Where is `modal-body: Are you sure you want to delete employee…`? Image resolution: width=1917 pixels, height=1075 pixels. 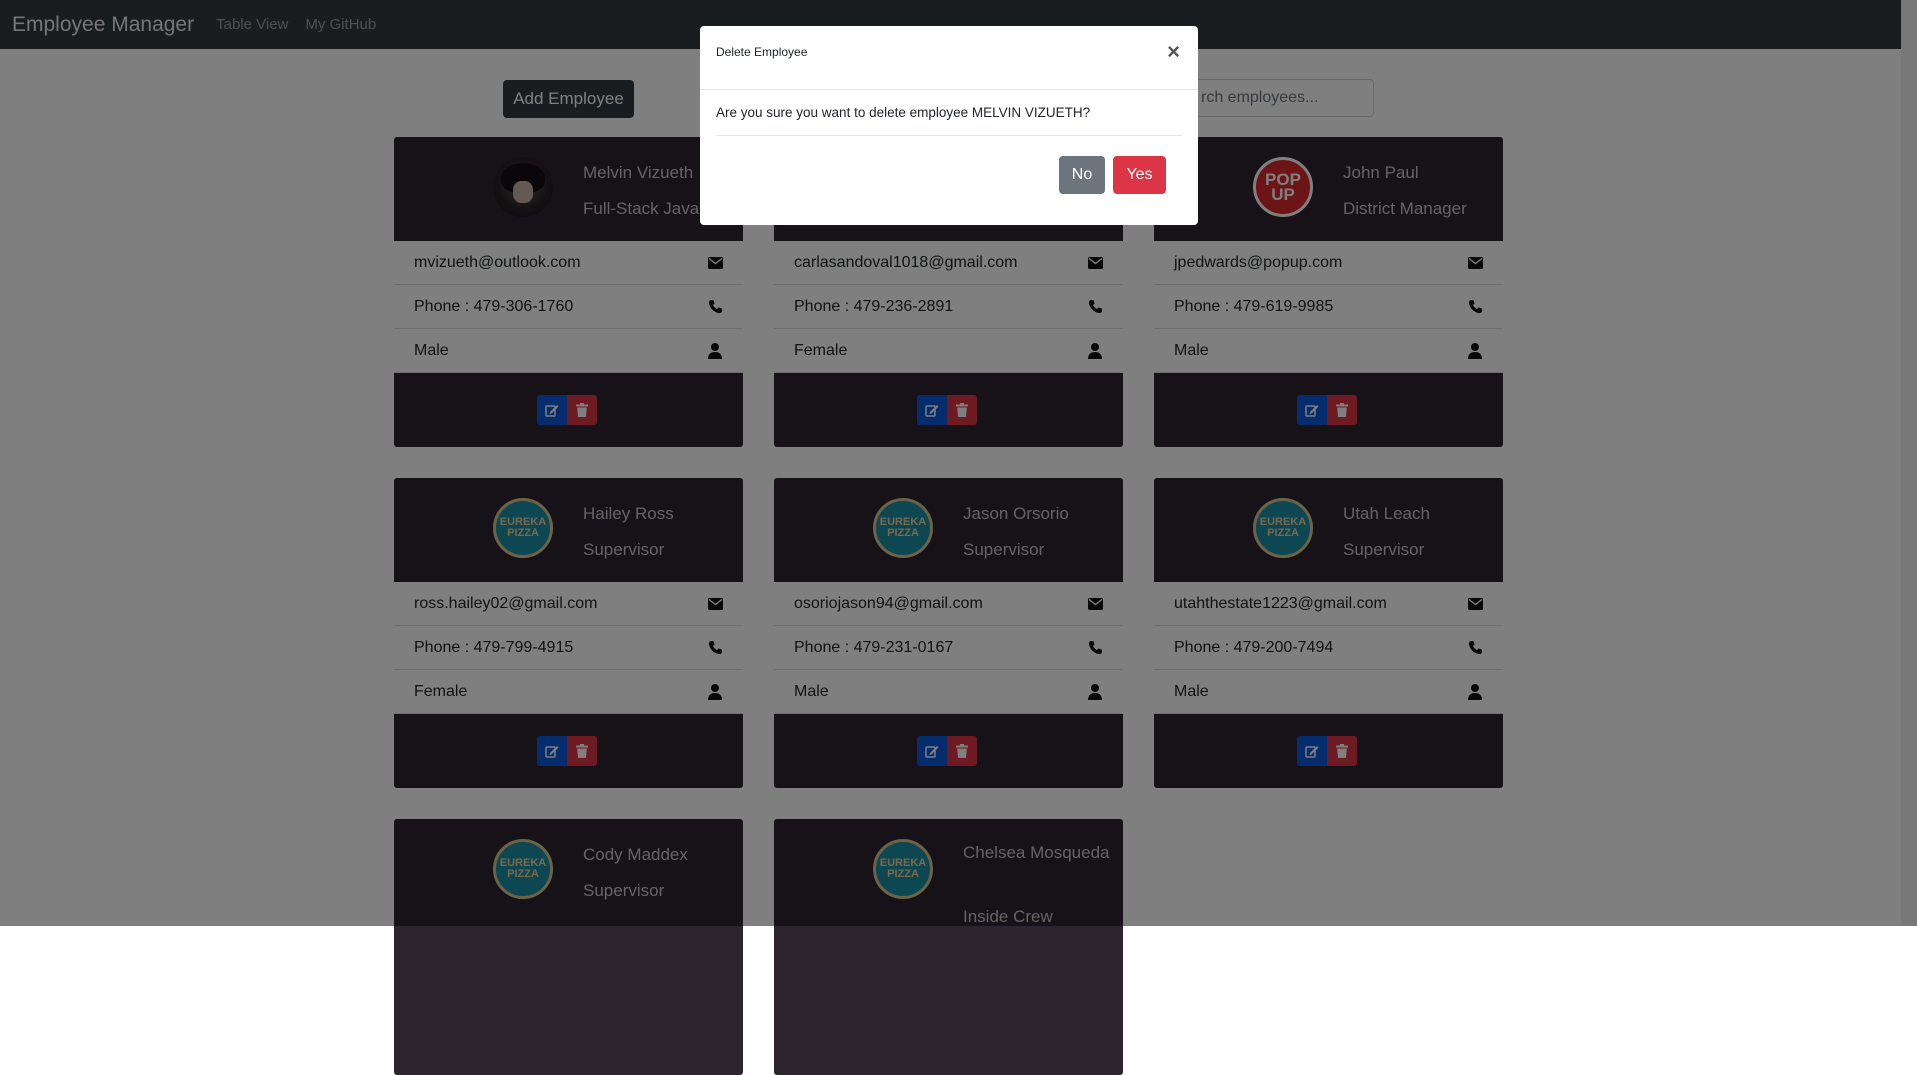
modal-body: Are you sure you want to delete employee… is located at coordinates (949, 113).